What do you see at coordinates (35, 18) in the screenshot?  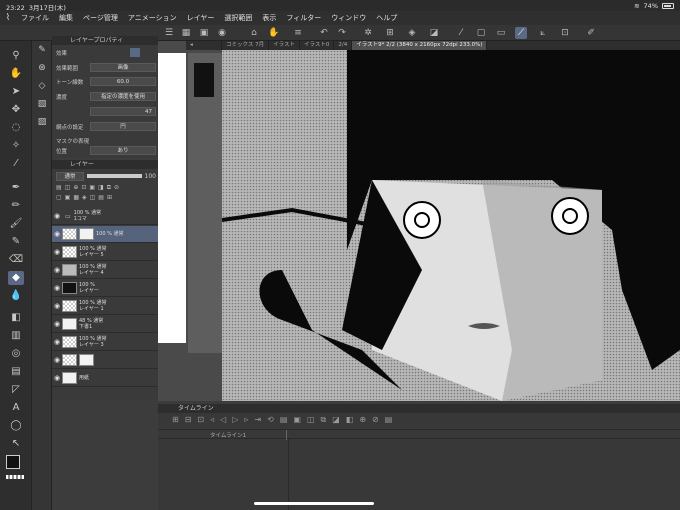 I see `menu-file: ファイル` at bounding box center [35, 18].